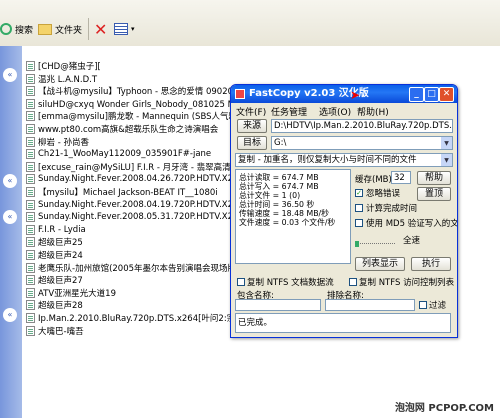 The width and height of the screenshot is (500, 418). I want to click on file-row: 大嘴巴-嘴吾, so click(55, 331).